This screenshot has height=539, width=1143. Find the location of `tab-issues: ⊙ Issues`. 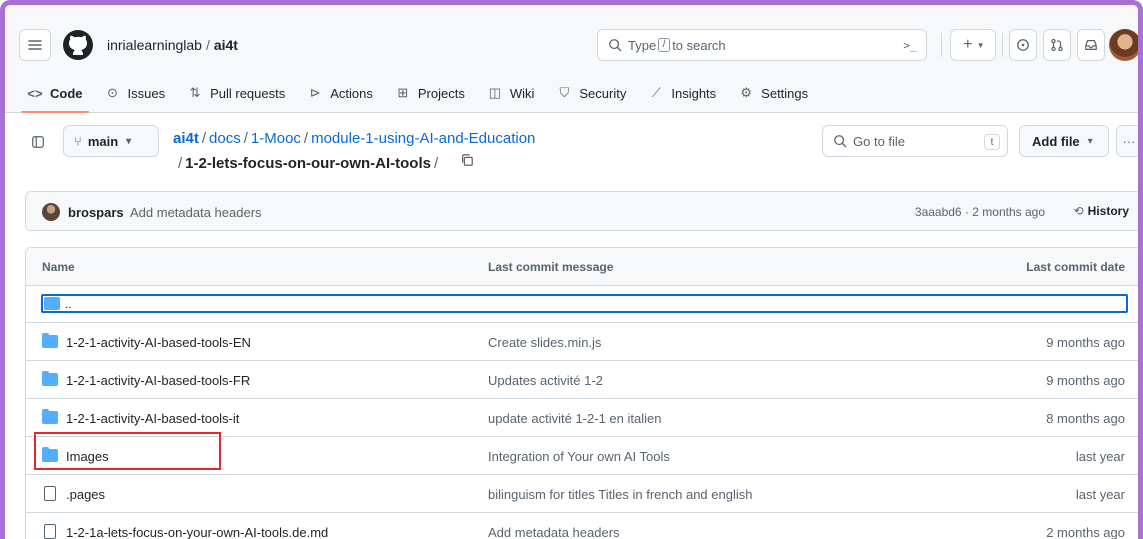

tab-issues: ⊙ Issues is located at coordinates (135, 93).